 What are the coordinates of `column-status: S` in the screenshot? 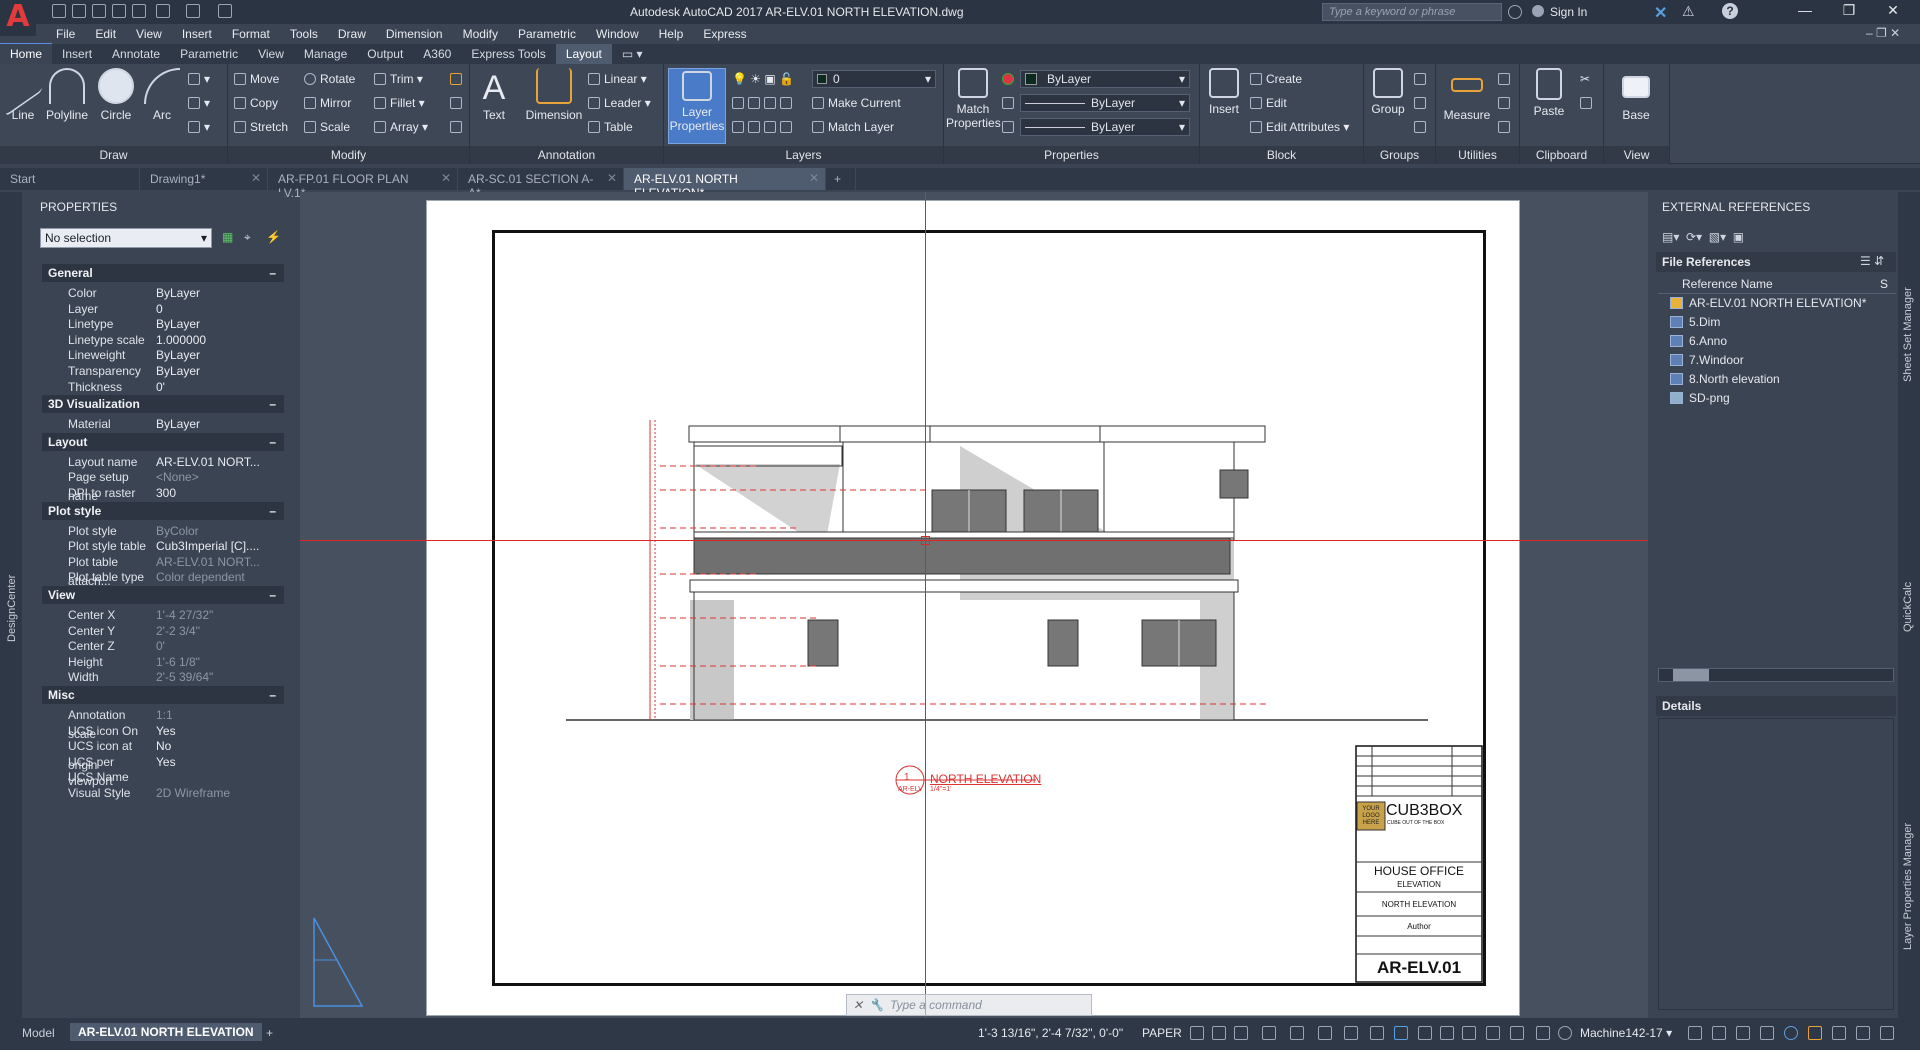 It's located at (1884, 284).